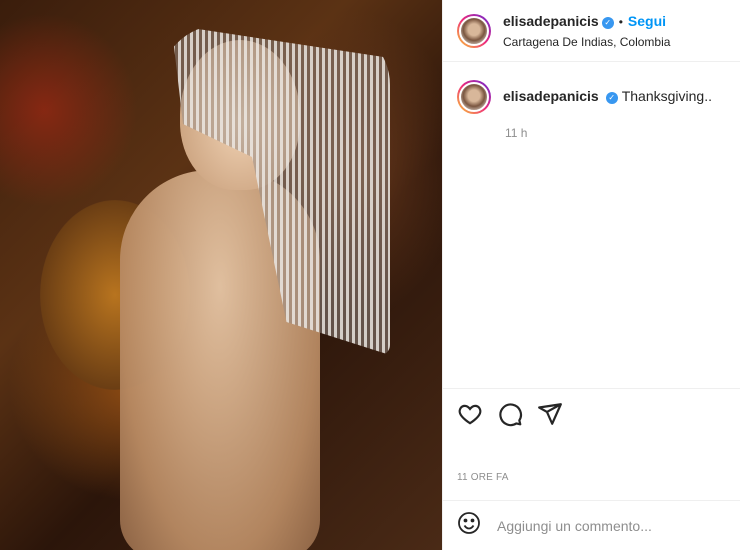 The image size is (740, 550). I want to click on caption-row: elisadepanicis ✓ Thanksgiving.., so click(591, 88).